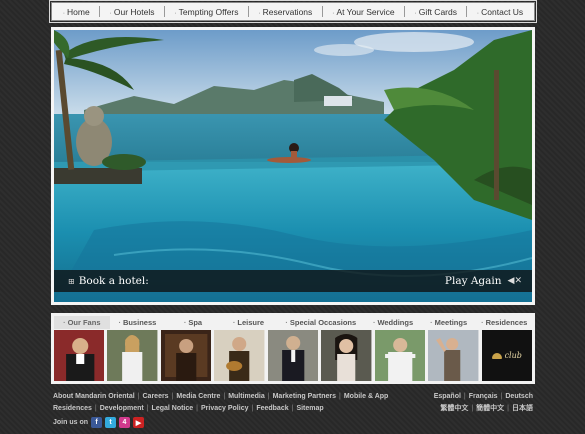 The image size is (585, 434). I want to click on lang-traditional-chinese: 繁體中文, so click(454, 408).